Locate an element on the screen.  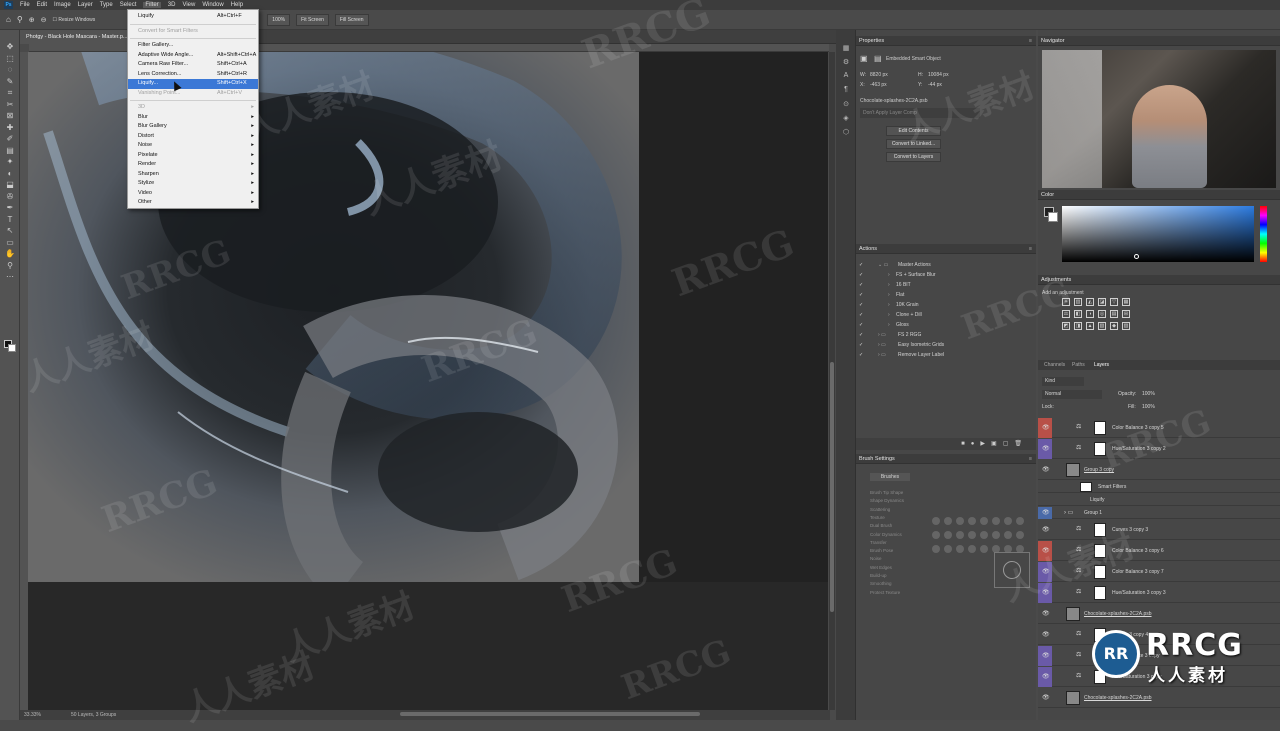
adjustment-7-icon: ◧ is located at coordinates (1078, 314).